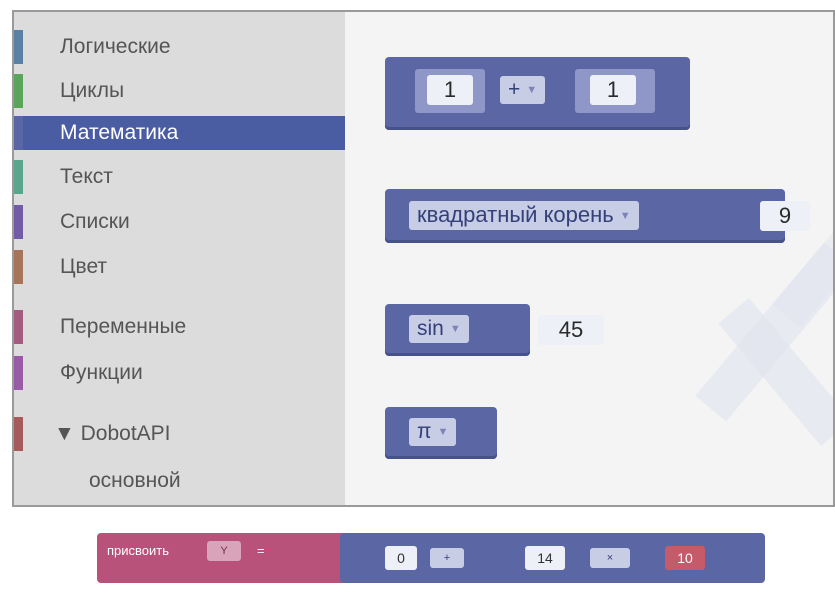 Image resolution: width=835 pixels, height=609 pixels. Describe the element at coordinates (514, 89) in the screenshot. I see `operator-label: +` at that location.